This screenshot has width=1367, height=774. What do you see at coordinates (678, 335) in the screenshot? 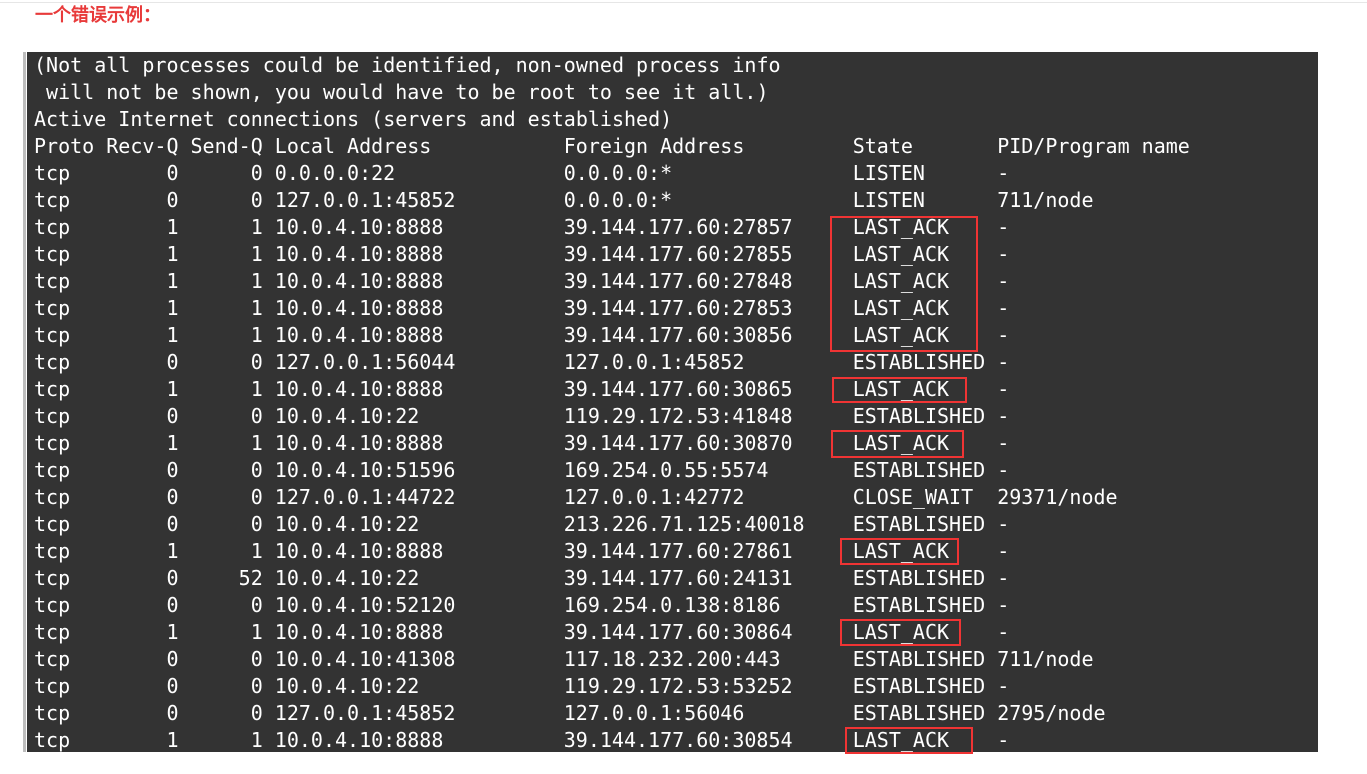
I see `cell-foreign-address: 39.144.177.60:30856` at bounding box center [678, 335].